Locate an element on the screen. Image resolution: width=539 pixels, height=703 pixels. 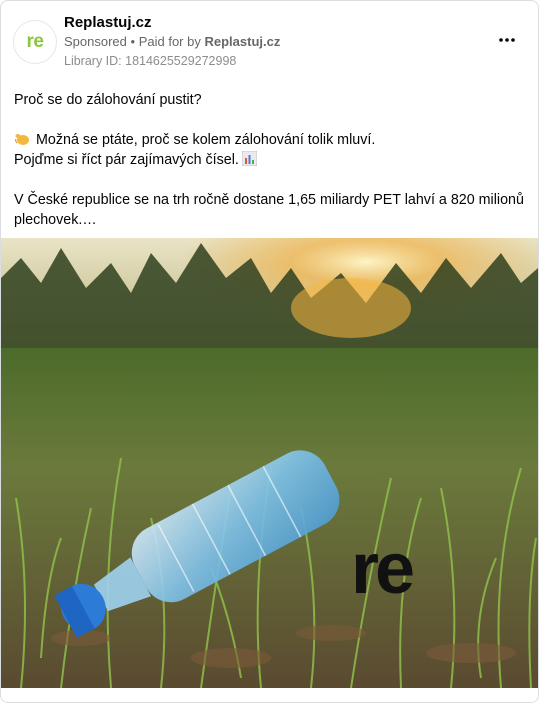
post-line-numbers: Pojďme si říct pár zajímavých čísel. is located at coordinates (271, 160).